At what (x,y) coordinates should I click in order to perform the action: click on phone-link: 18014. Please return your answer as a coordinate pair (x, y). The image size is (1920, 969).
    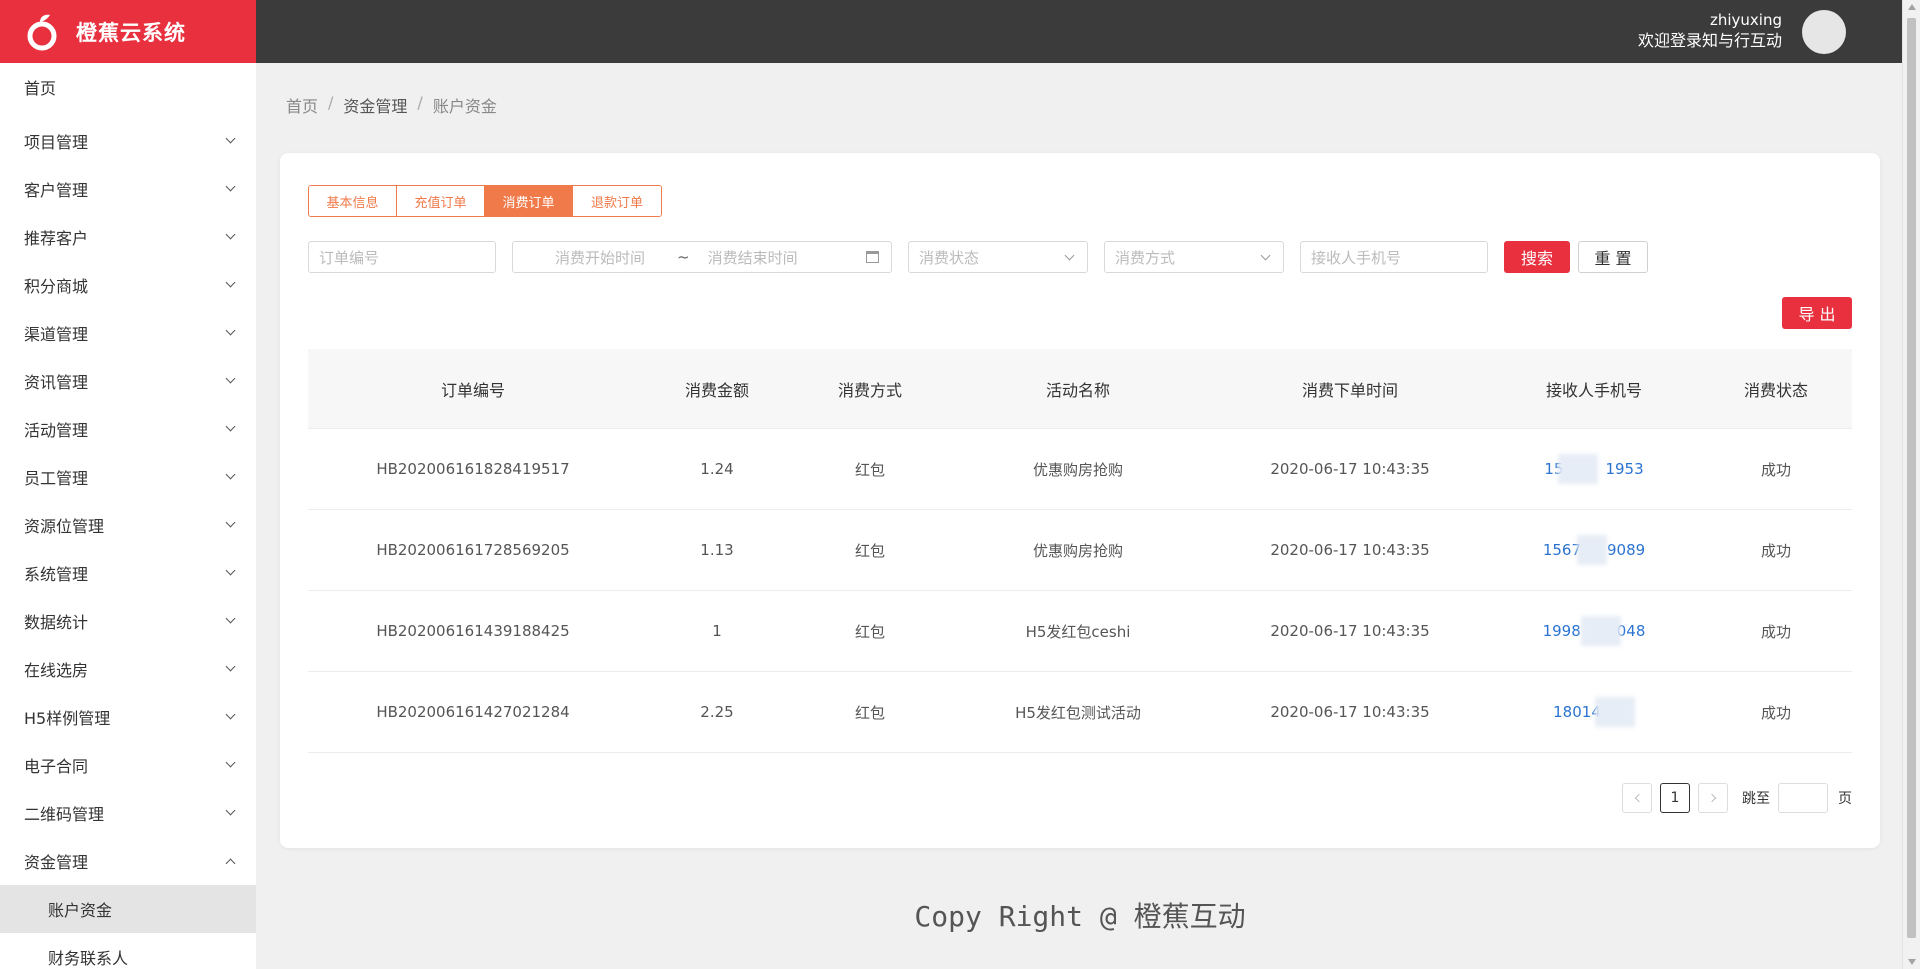
    Looking at the image, I should click on (1594, 712).